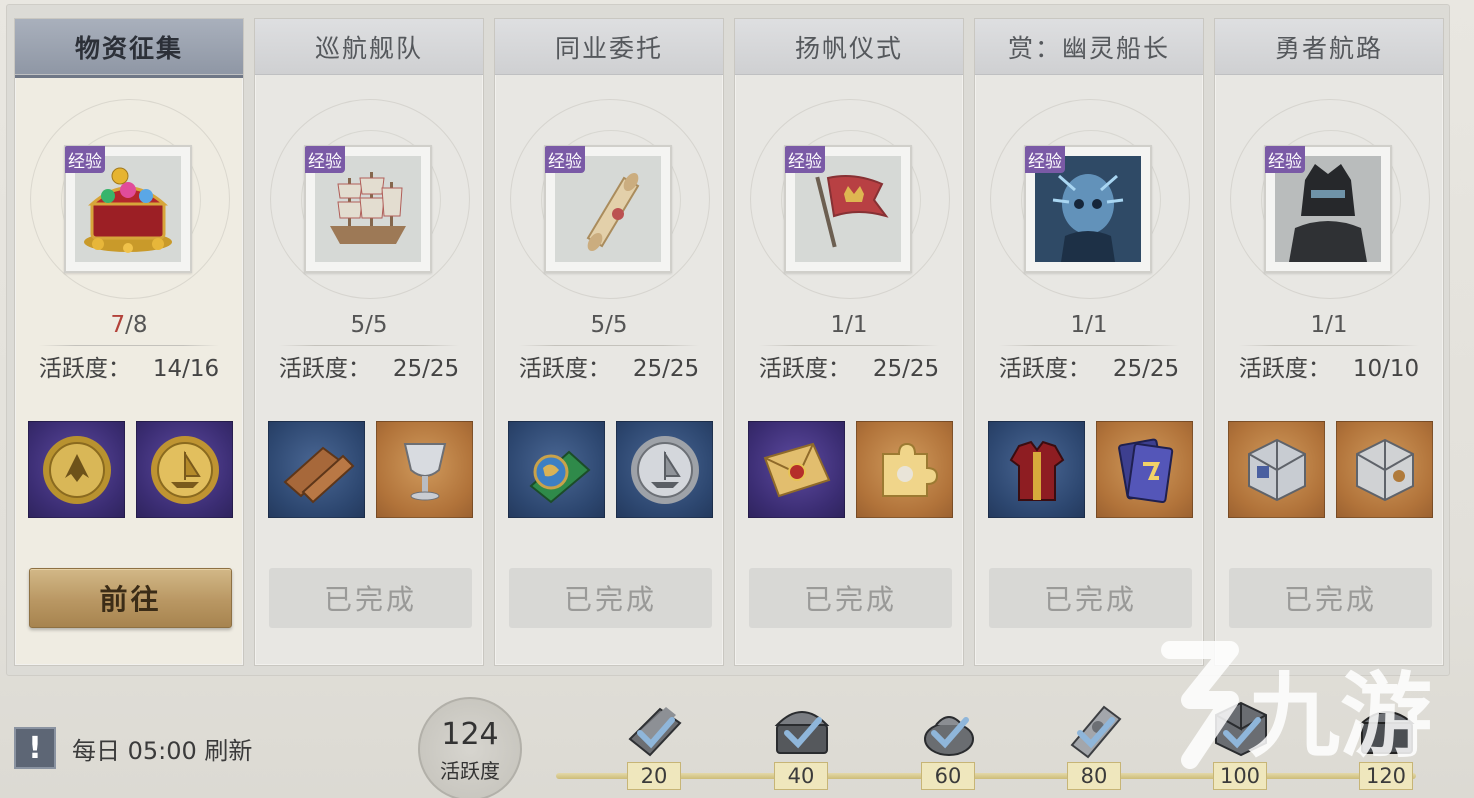 The height and width of the screenshot is (798, 1474). Describe the element at coordinates (76, 469) in the screenshot. I see `guild-emblem-coin-icon` at that location.